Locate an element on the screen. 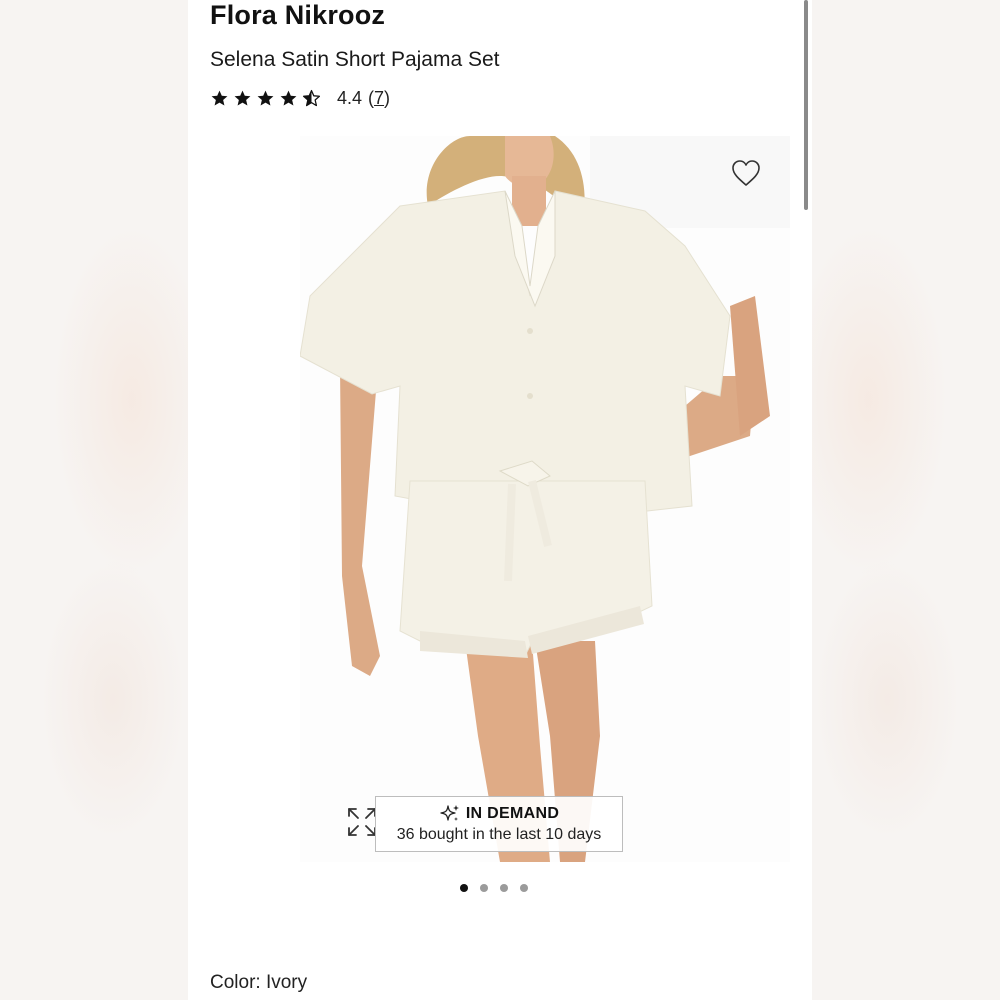 The width and height of the screenshot is (1000, 1000). heart-outline-icon is located at coordinates (746, 173).